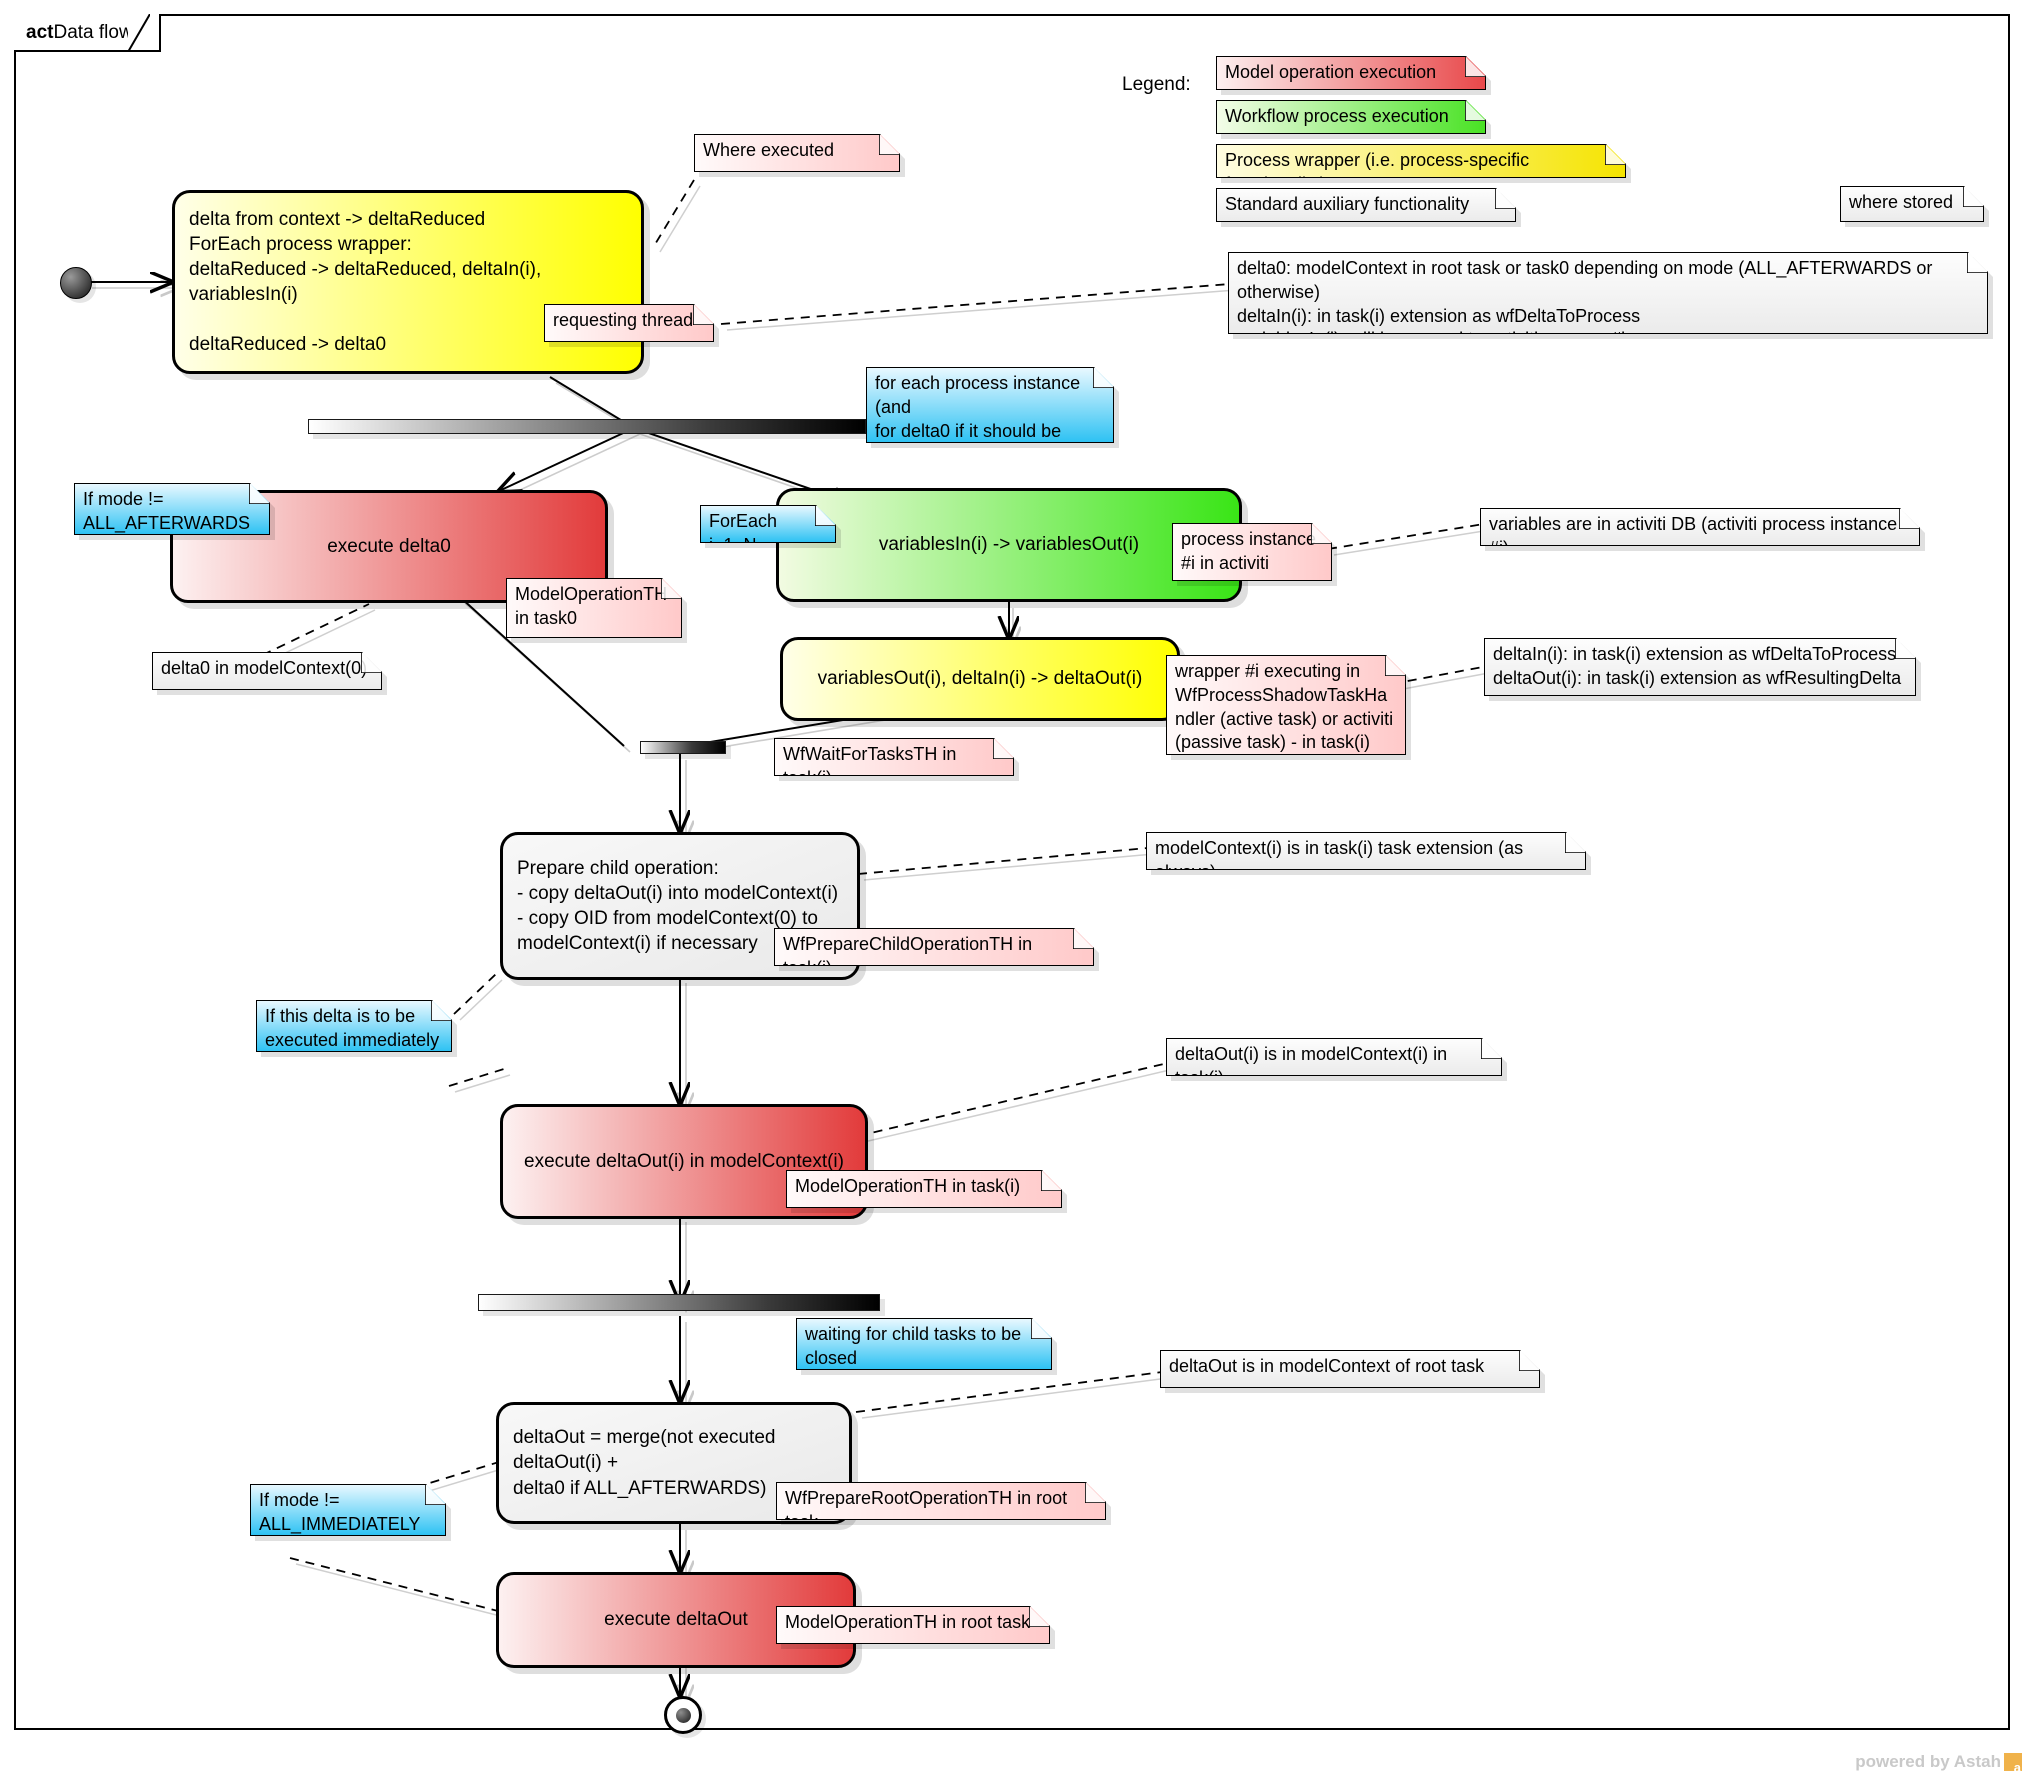  Describe the element at coordinates (683, 1715) in the screenshot. I see `final-node` at that location.